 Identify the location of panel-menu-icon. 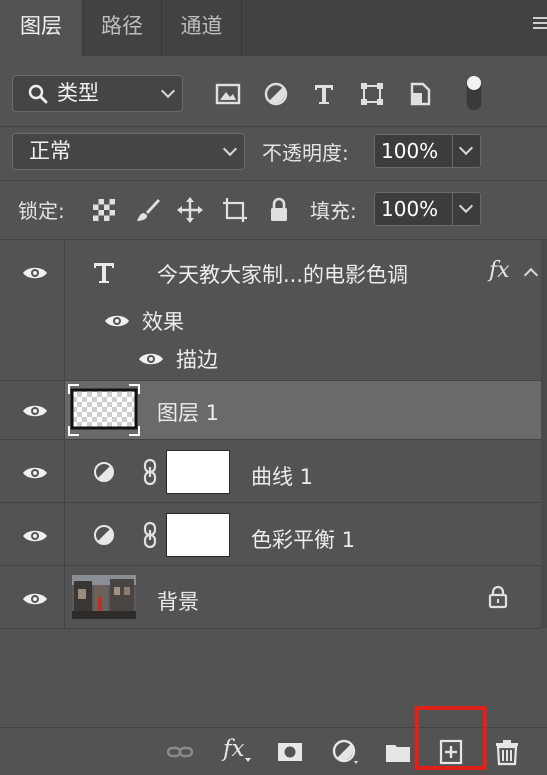
(540, 24).